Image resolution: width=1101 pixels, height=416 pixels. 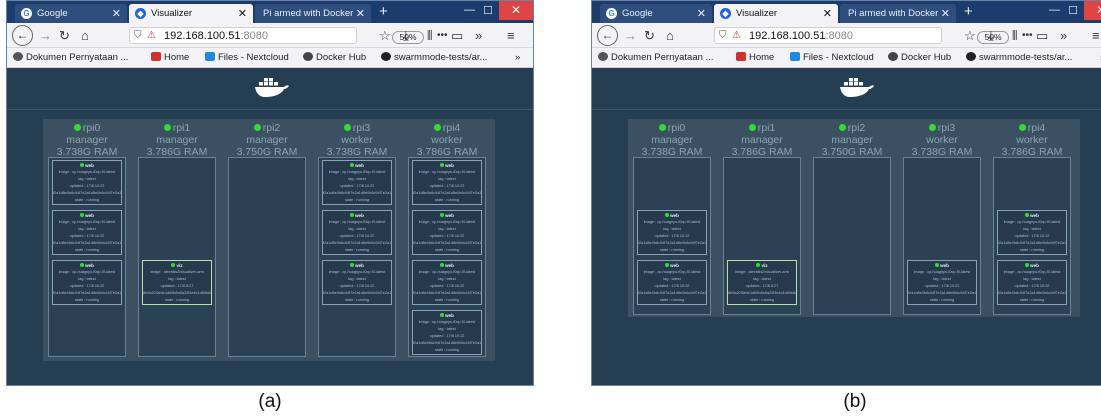 I want to click on tab-label: Visualizer, so click(x=757, y=13).